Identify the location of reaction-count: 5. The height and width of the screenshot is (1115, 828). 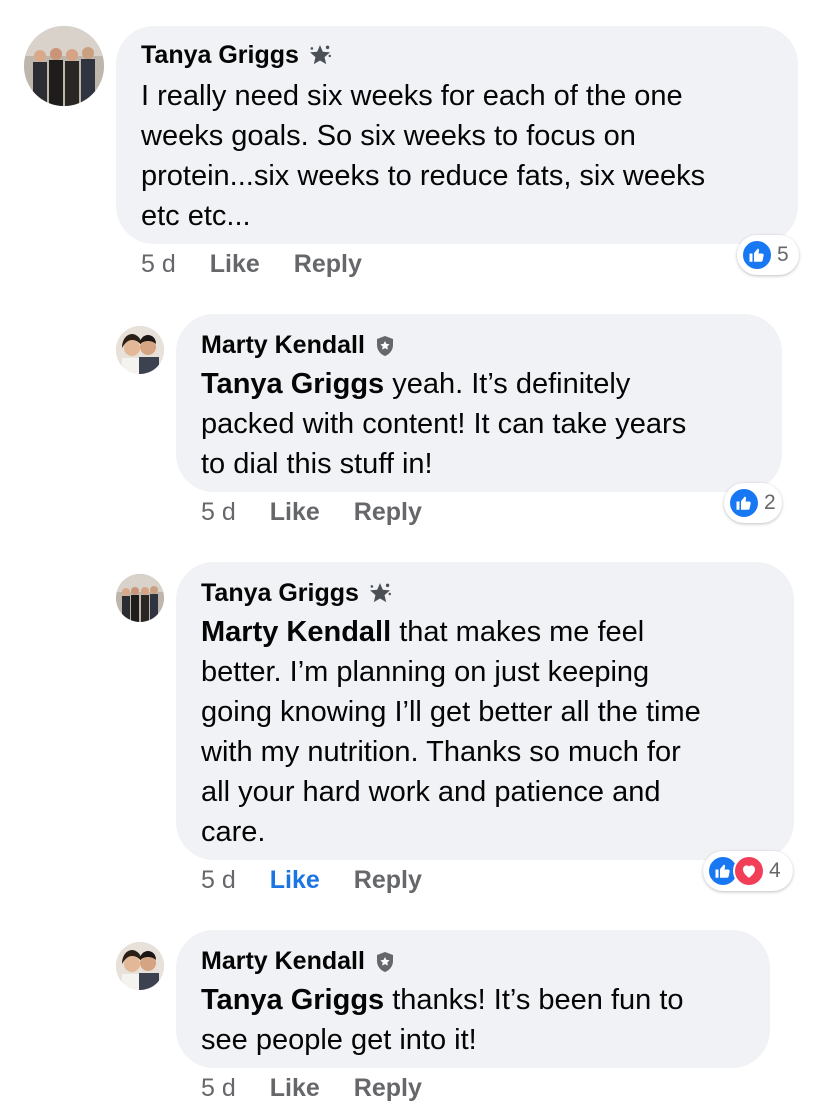
(783, 254).